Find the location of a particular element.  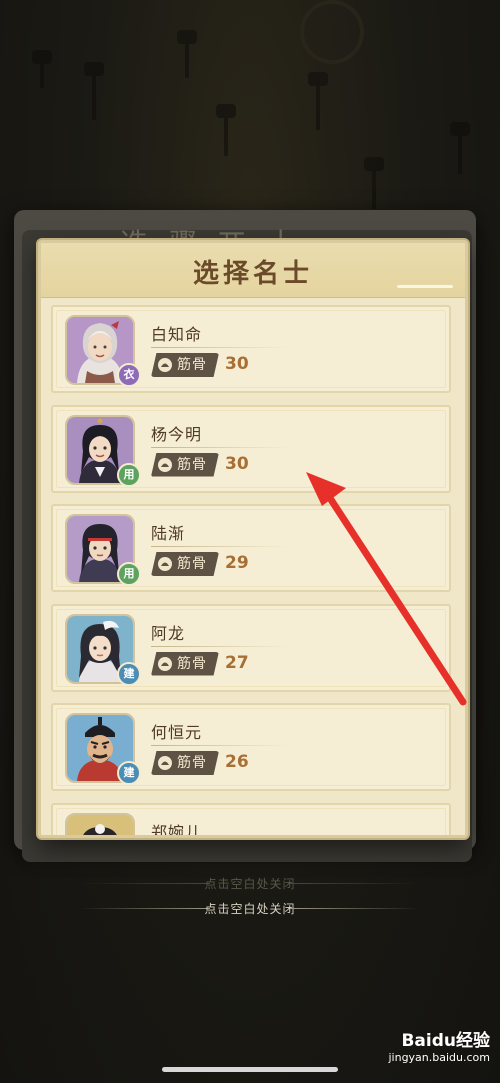

baidu-watermark: Baidu经验 jingyan.baidu.com is located at coordinates (439, 1045).